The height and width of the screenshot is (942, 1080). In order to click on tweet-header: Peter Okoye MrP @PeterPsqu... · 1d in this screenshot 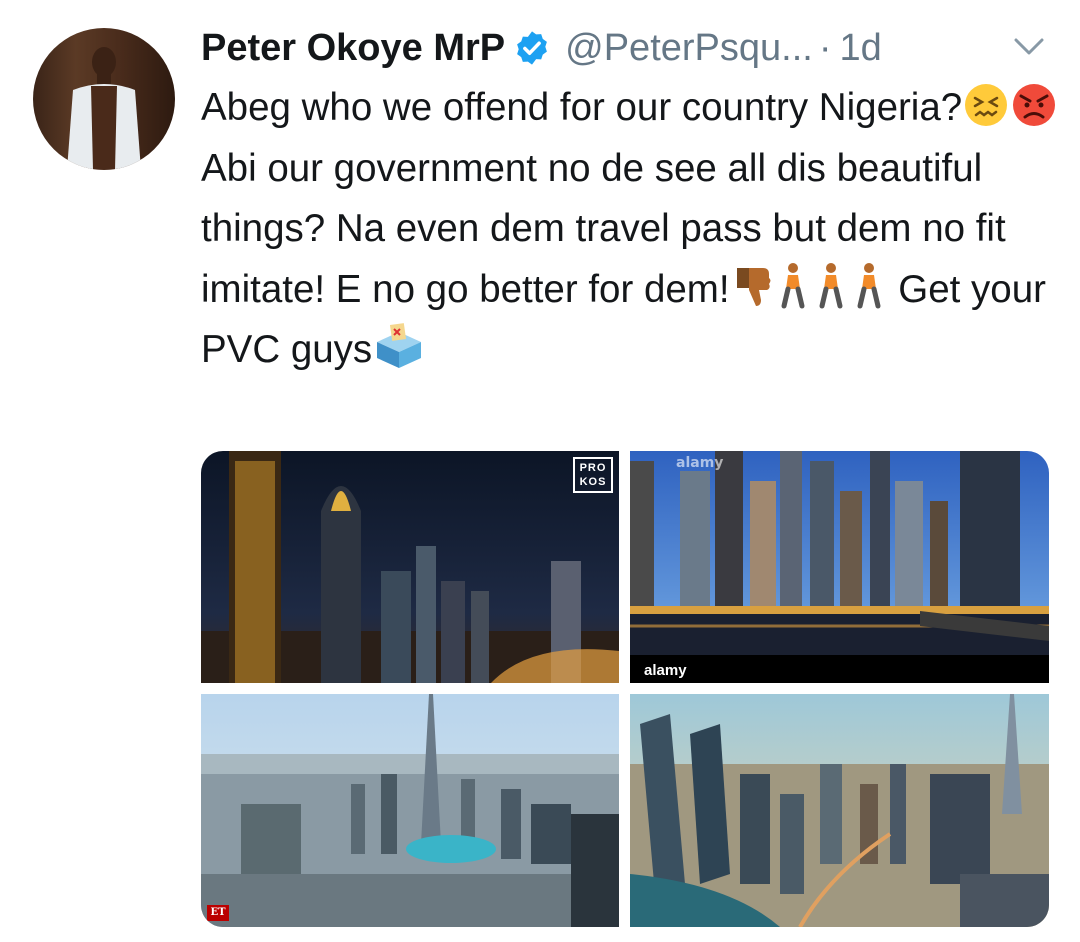, I will do `click(626, 48)`.